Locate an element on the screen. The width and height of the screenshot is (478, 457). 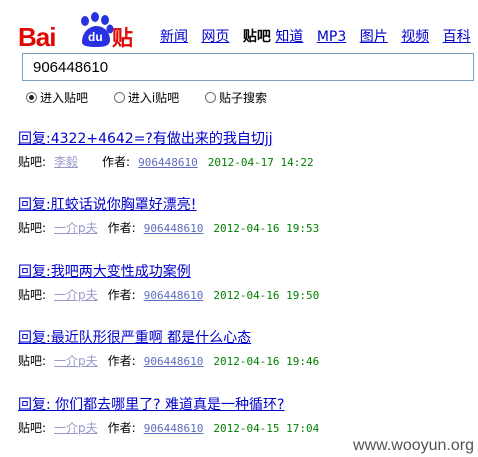
result-meta: 贴吧: 一介p夫 作者: 906448610 2012-04-15 17:04 is located at coordinates (248, 427).